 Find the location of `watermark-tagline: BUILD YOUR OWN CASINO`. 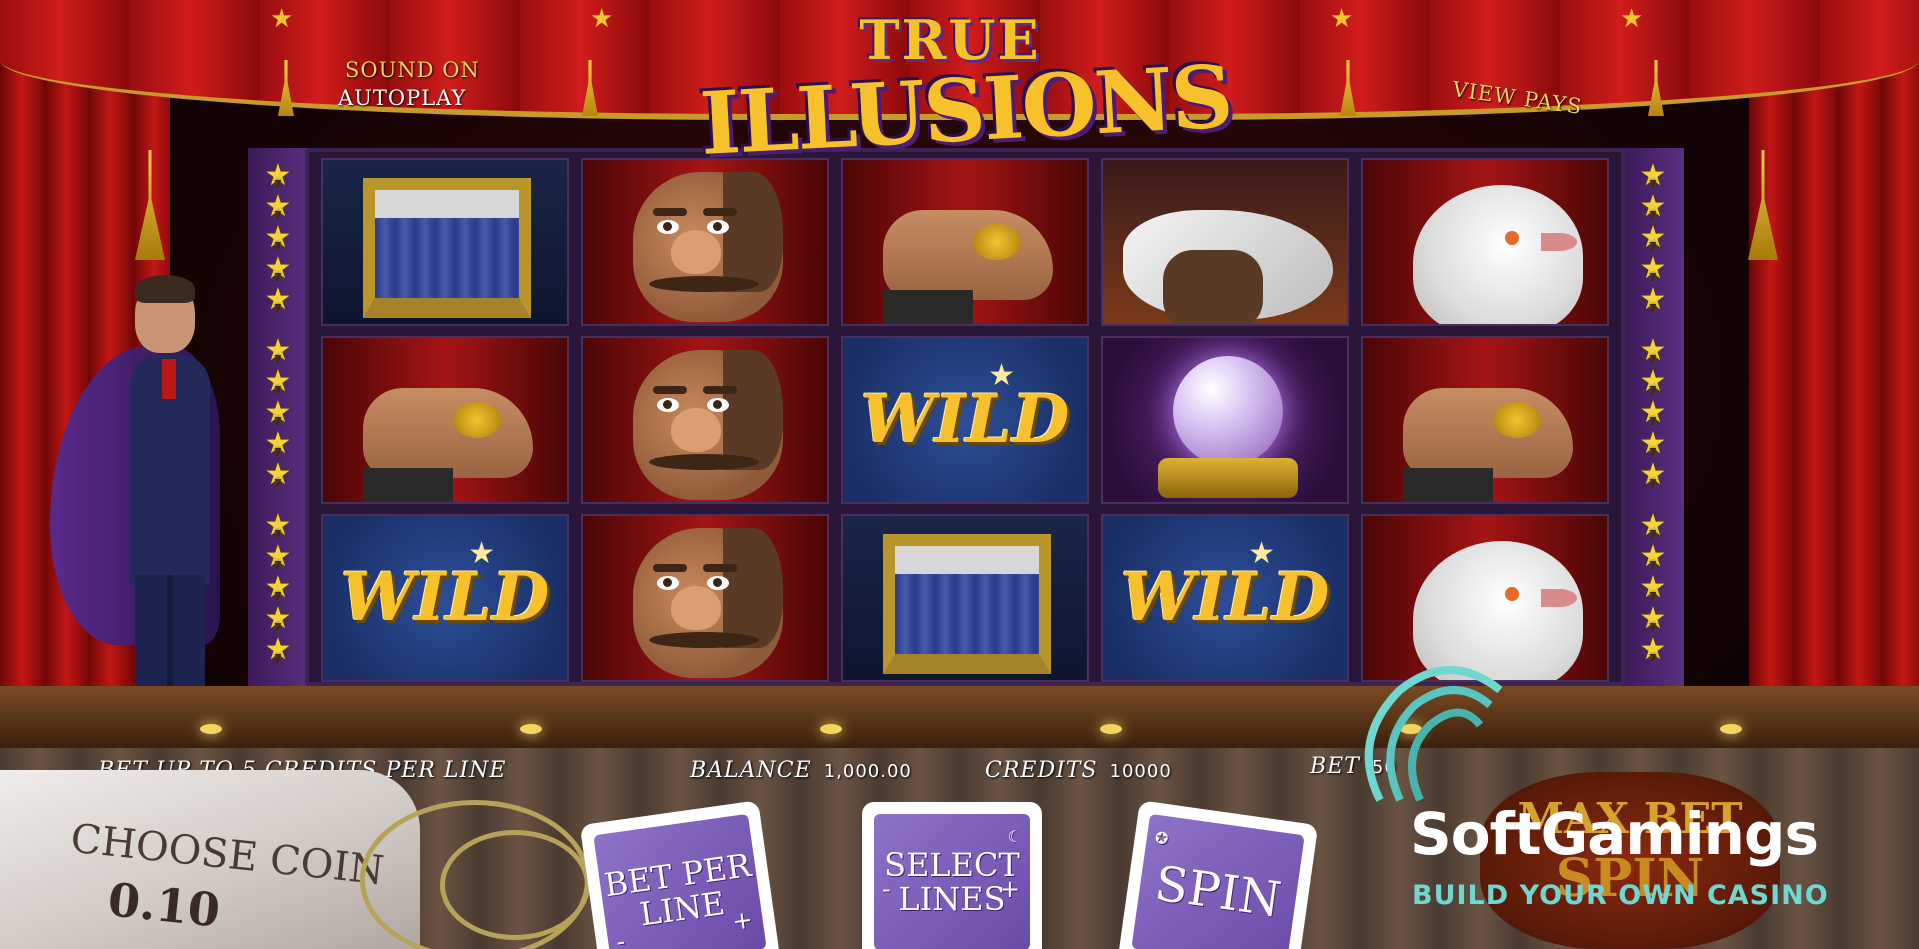

watermark-tagline: BUILD YOUR OWN CASINO is located at coordinates (1620, 895).